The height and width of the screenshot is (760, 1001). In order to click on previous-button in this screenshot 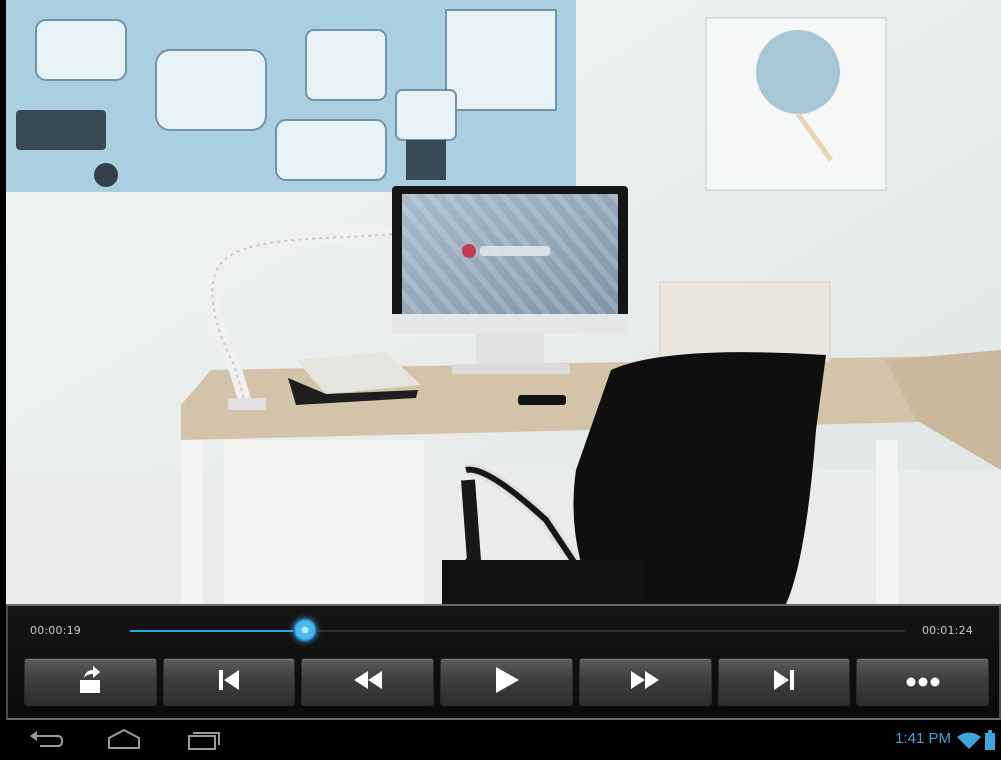, I will do `click(229, 682)`.